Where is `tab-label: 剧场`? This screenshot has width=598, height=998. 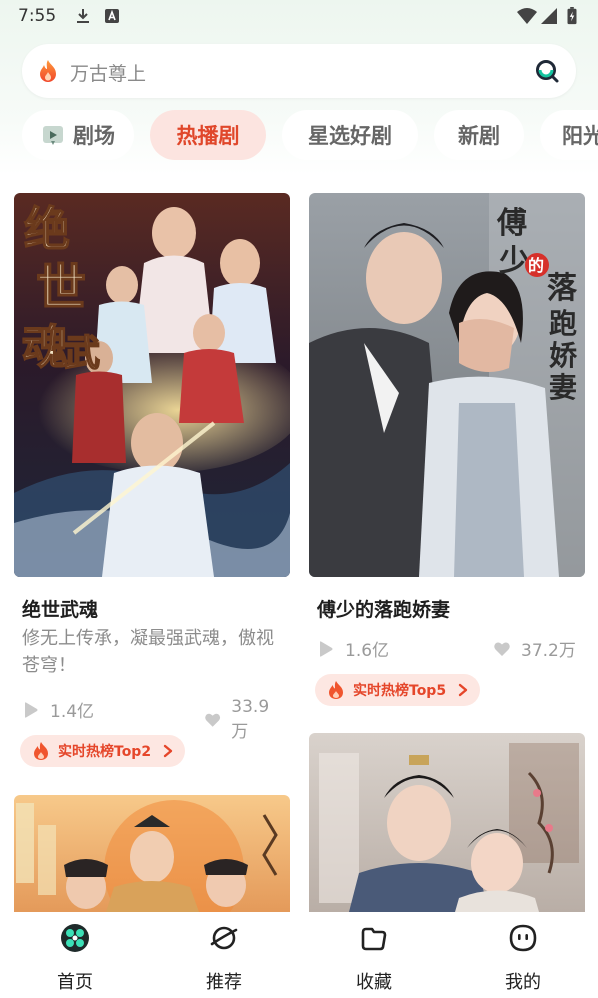
tab-label: 剧场 is located at coordinates (94, 136).